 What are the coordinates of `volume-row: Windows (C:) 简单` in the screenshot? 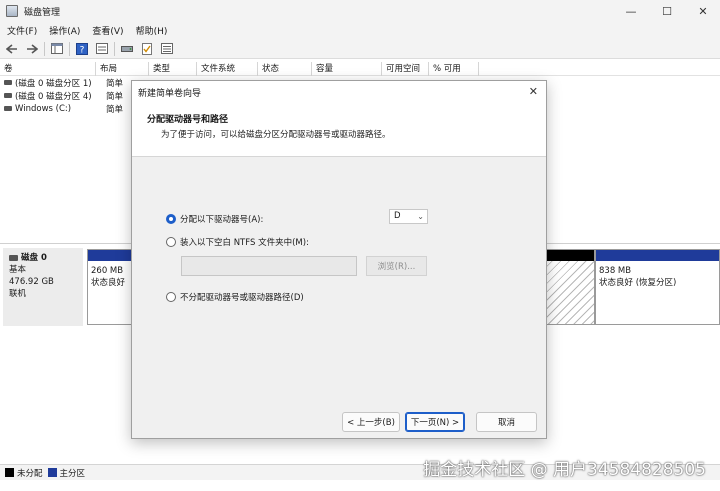 It's located at (70, 108).